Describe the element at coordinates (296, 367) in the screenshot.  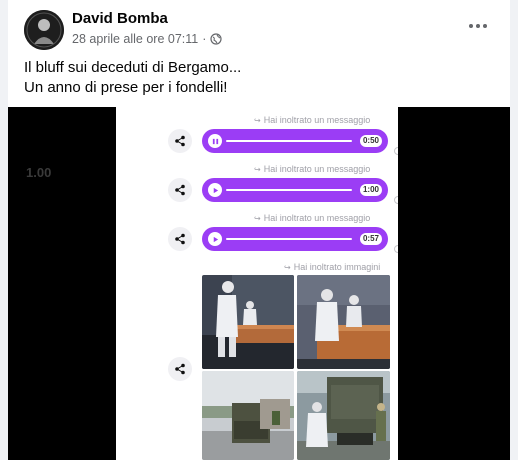
I see `forwarded-images` at that location.